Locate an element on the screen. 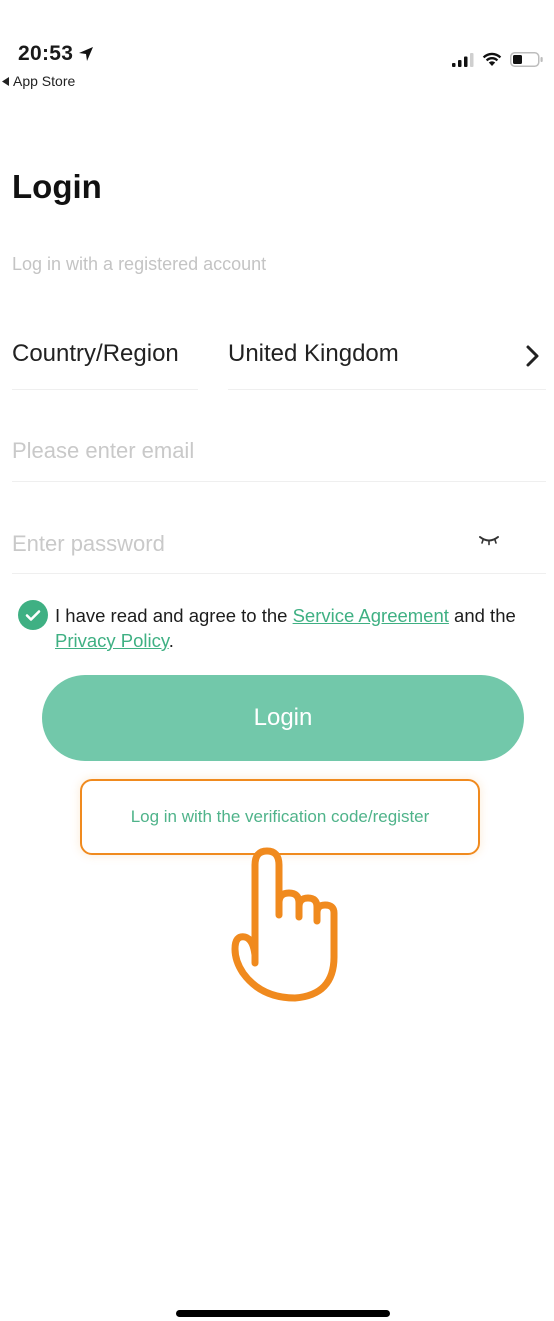 This screenshot has height=1321, width=554. password-divider is located at coordinates (279, 573).